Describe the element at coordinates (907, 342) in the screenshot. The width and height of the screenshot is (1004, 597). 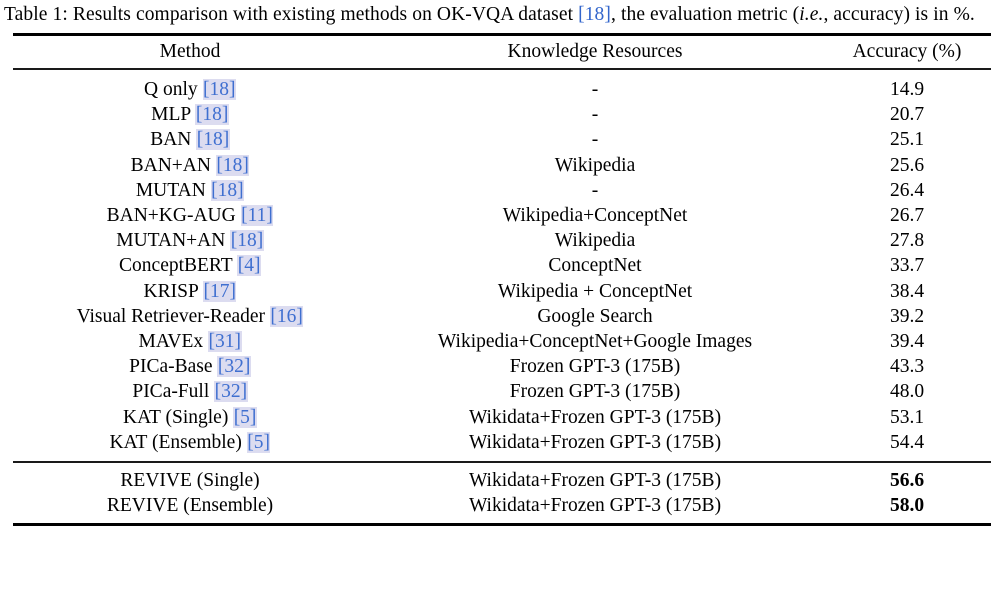
I see `cell-accuracy: 39.4` at that location.